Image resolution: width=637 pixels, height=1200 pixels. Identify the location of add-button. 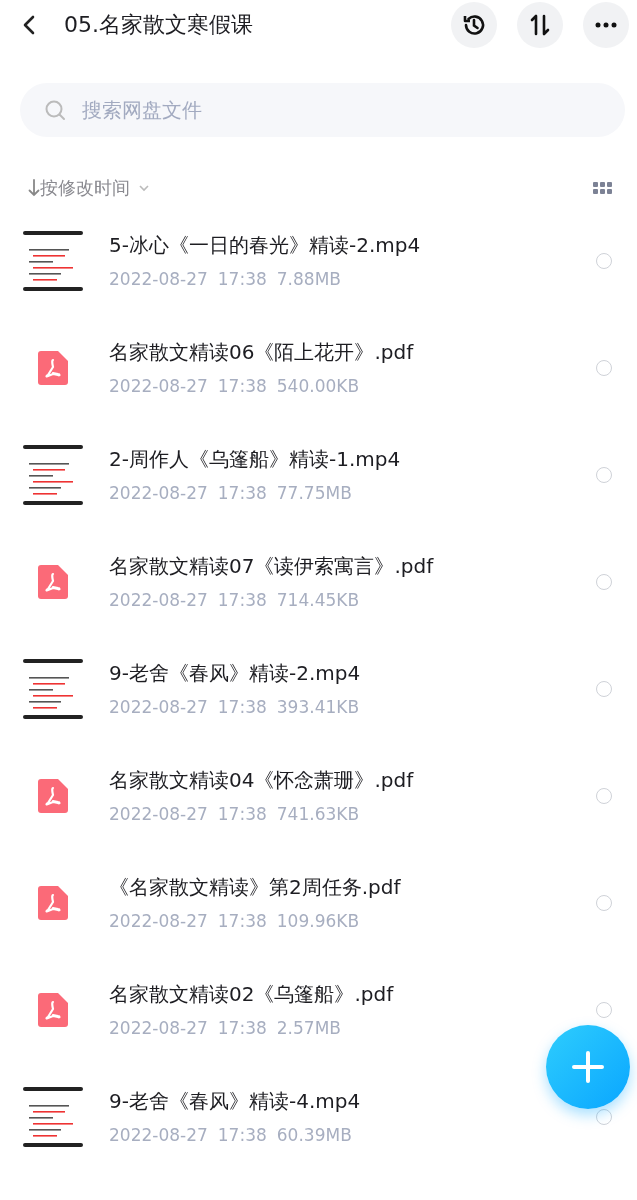
(588, 1067).